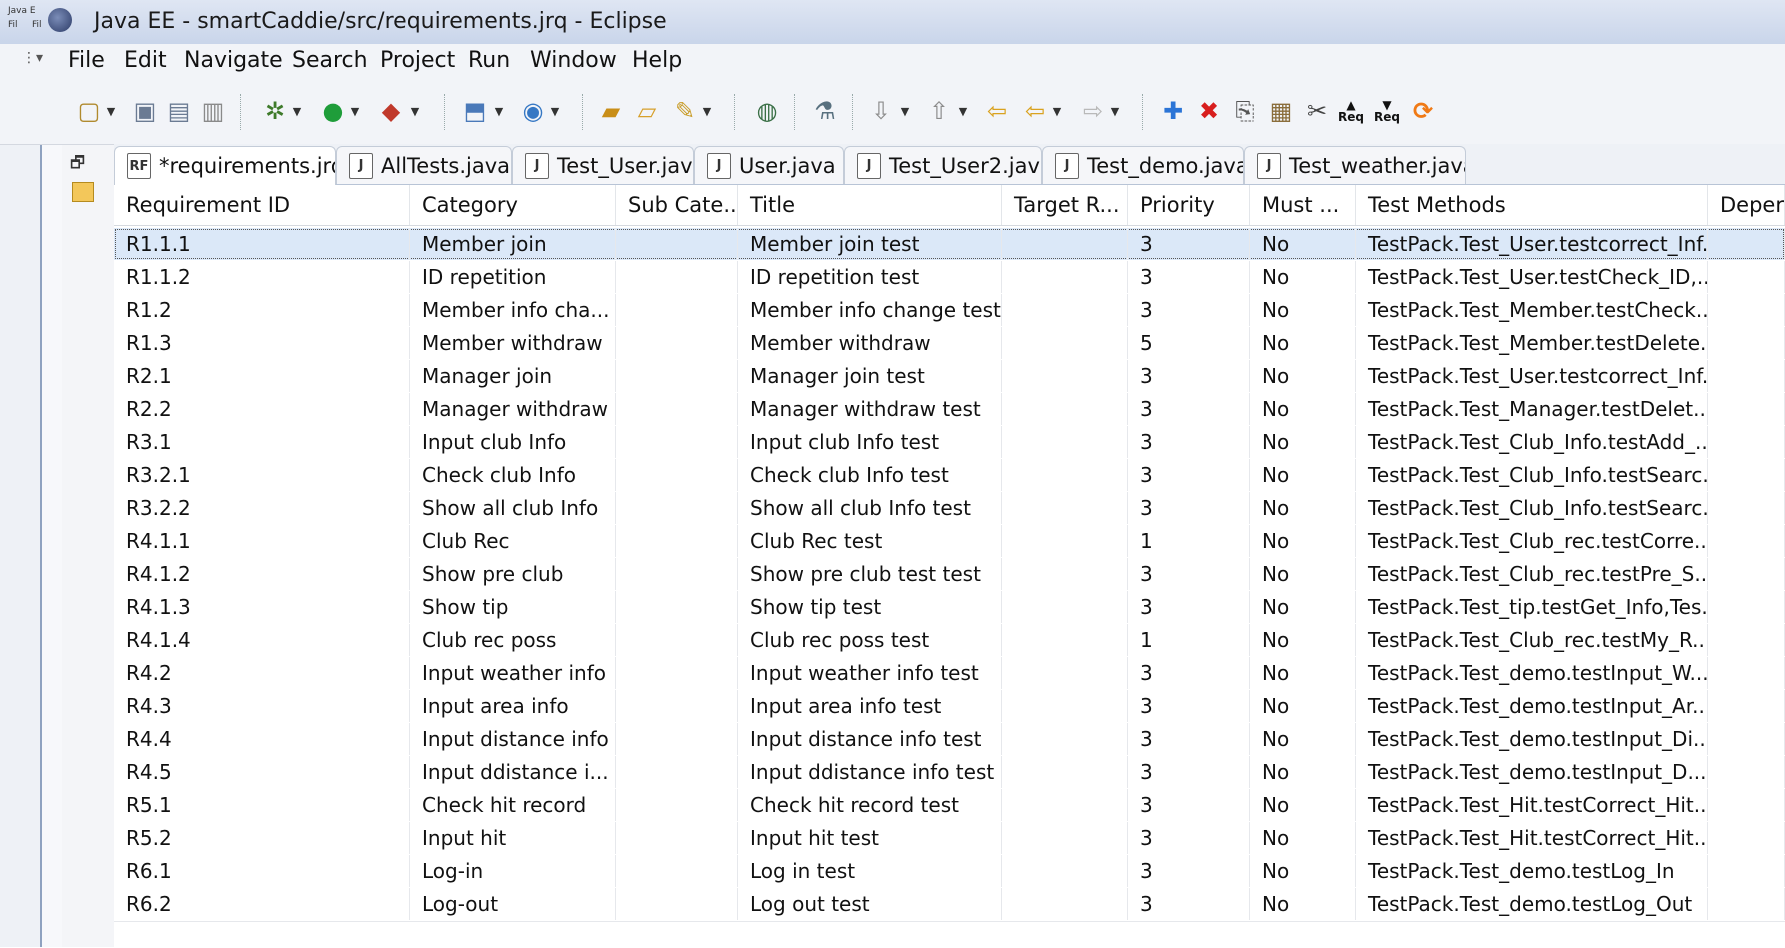 The width and height of the screenshot is (1785, 948). What do you see at coordinates (513, 871) in the screenshot?
I see `category-cell: Log-in` at bounding box center [513, 871].